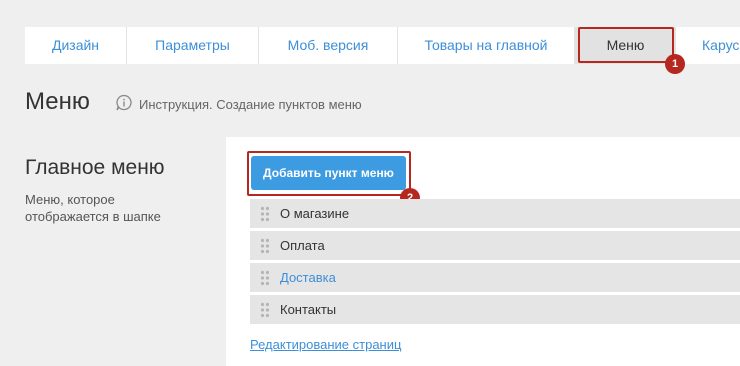 This screenshot has width=740, height=366. Describe the element at coordinates (302, 245) in the screenshot. I see `menu-item-label: Оплата` at that location.